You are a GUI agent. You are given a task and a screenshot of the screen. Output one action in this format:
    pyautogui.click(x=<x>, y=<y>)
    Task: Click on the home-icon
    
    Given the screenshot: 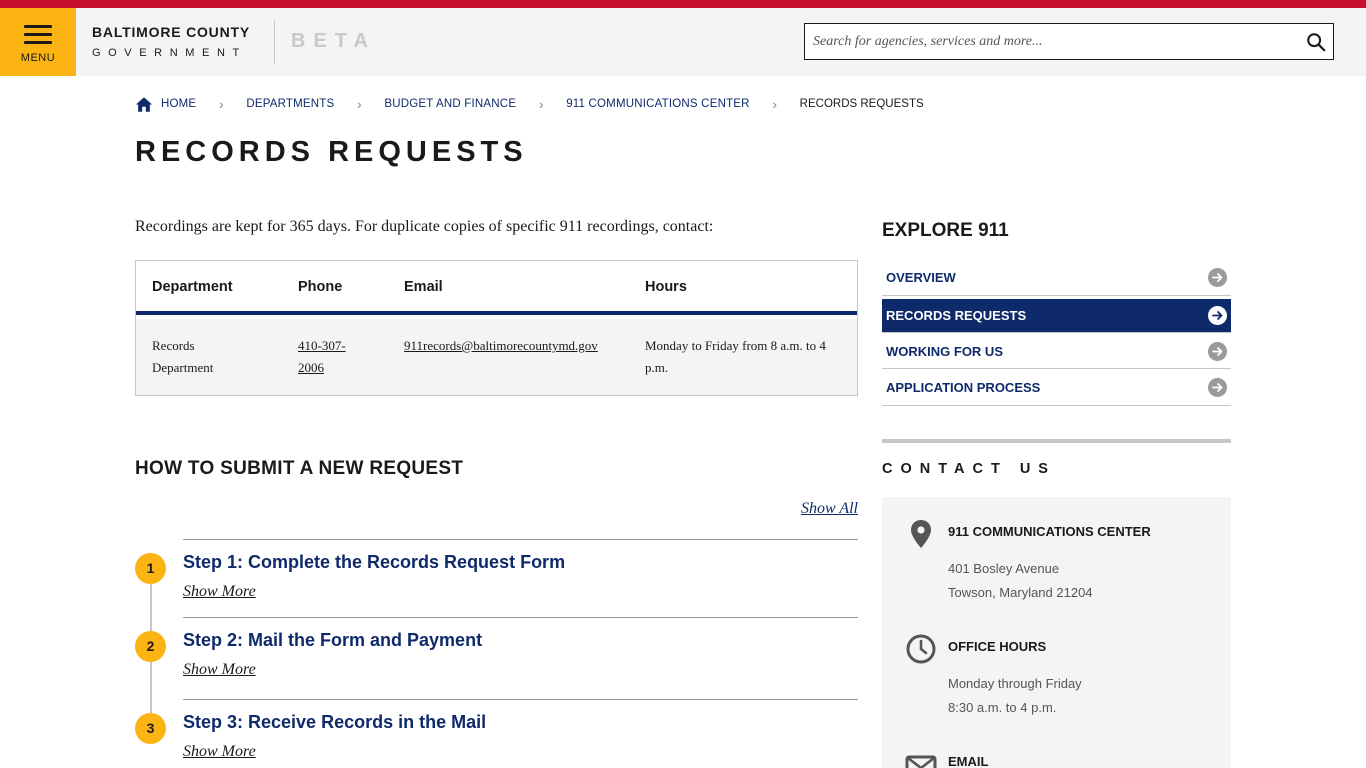 What is the action you would take?
    pyautogui.click(x=144, y=104)
    